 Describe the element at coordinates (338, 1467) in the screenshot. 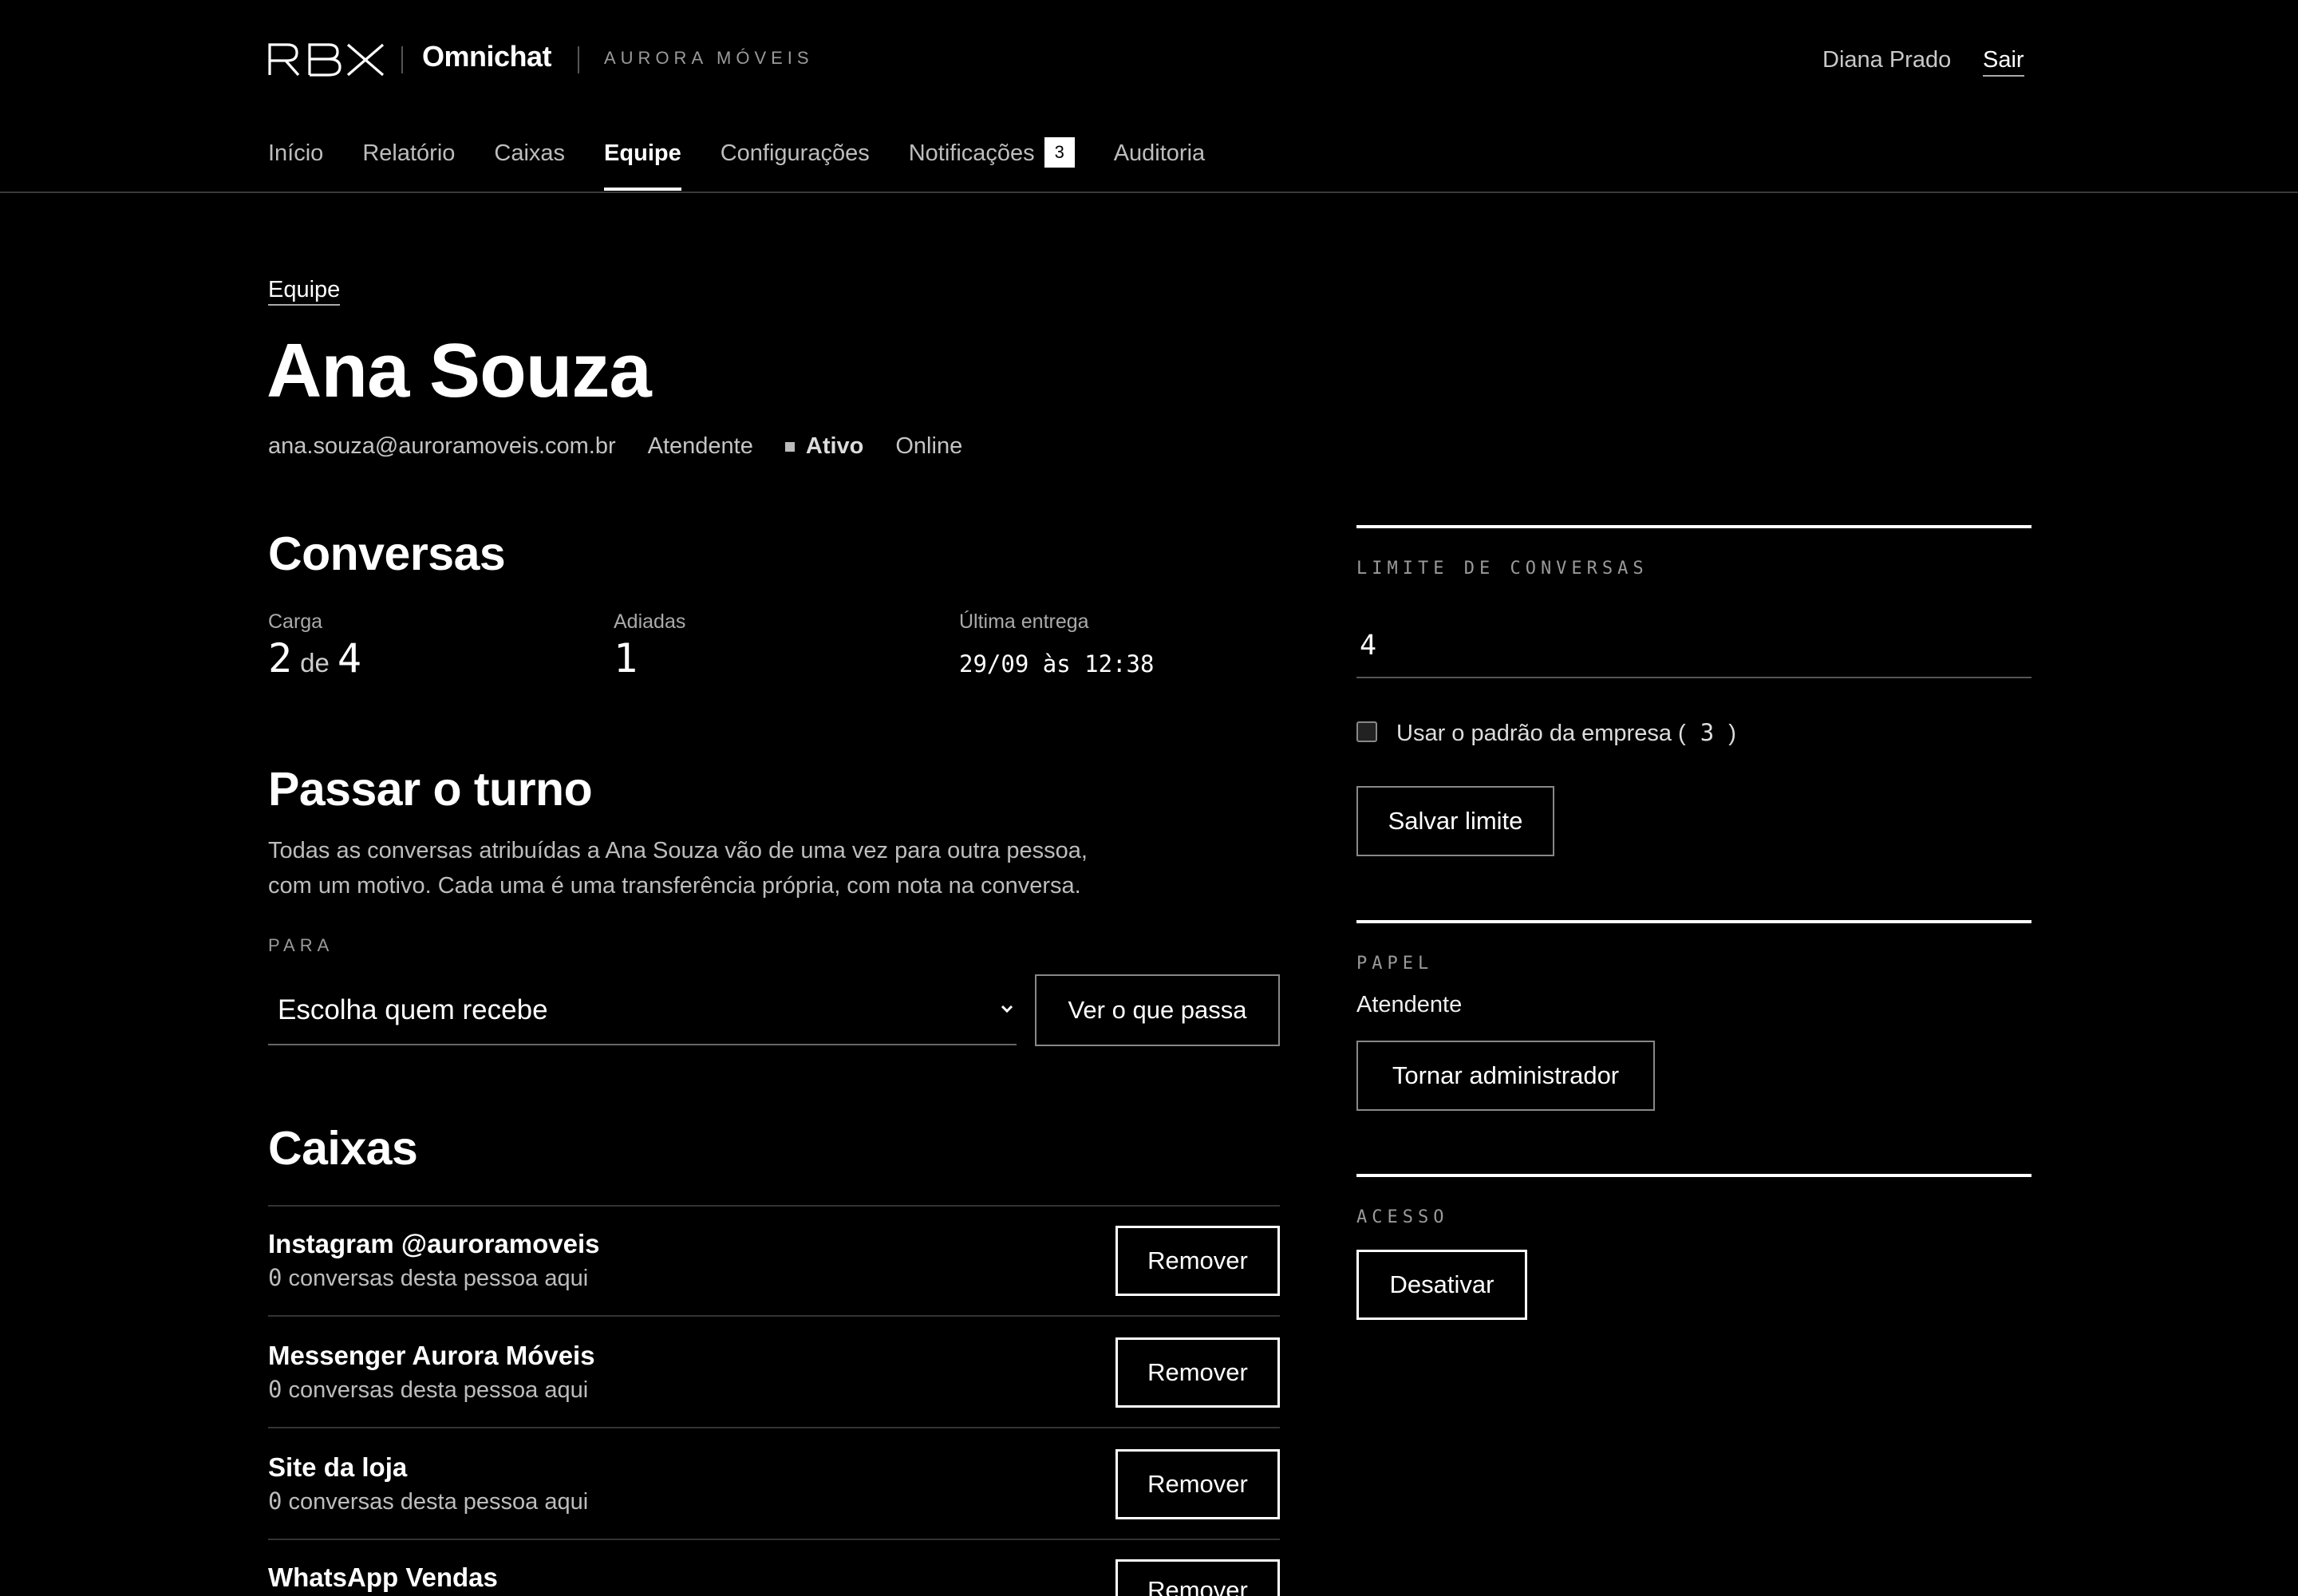

I see `inbox-name: Site da loja` at that location.